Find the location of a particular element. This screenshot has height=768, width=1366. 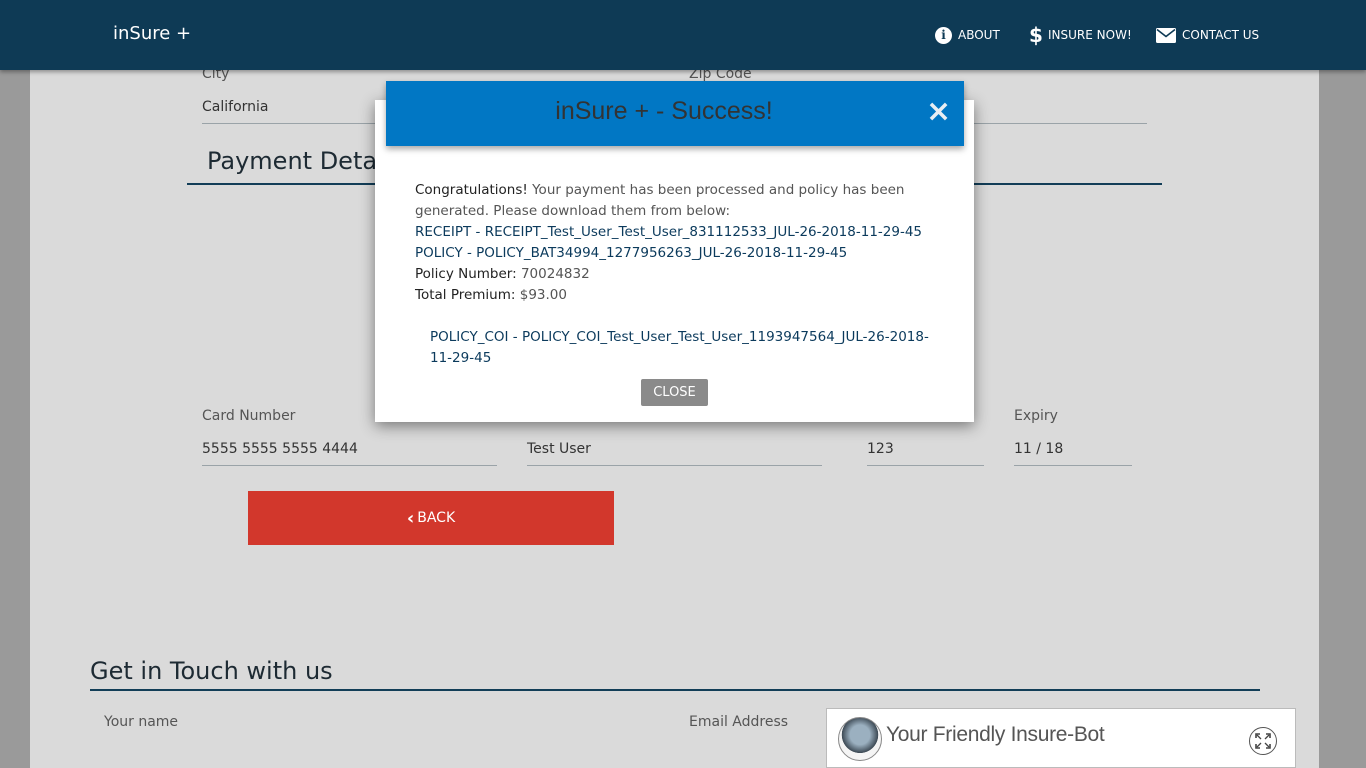

nav-contact-link: CONTACT US is located at coordinates (1207, 35).